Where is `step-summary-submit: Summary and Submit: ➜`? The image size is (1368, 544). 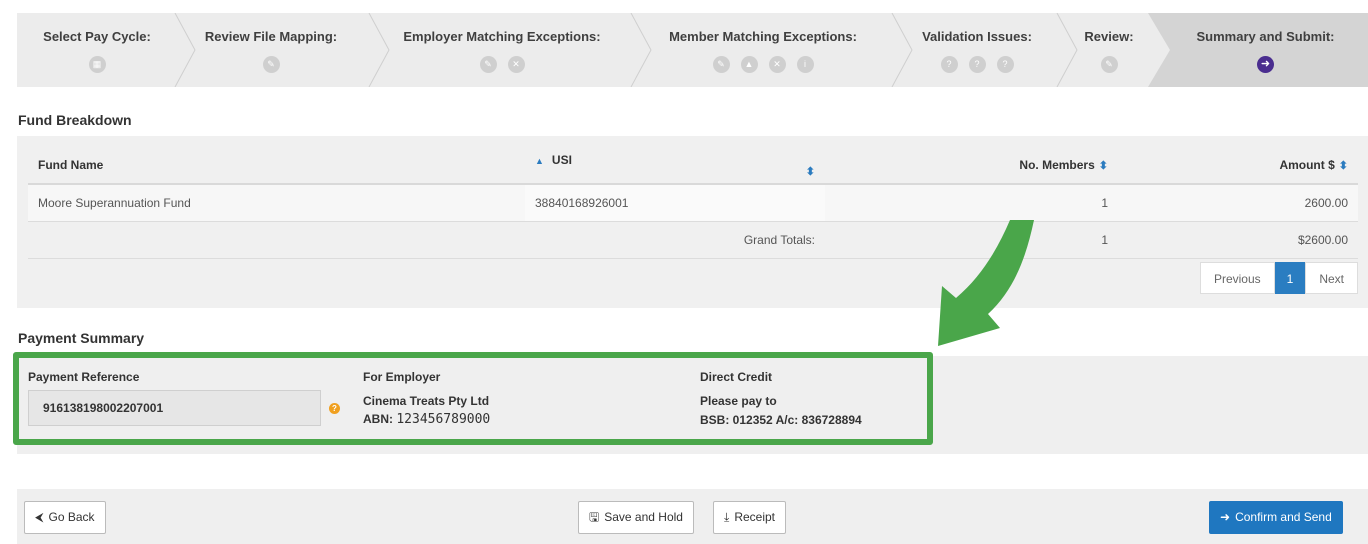 step-summary-submit: Summary and Submit: ➜ is located at coordinates (1265, 50).